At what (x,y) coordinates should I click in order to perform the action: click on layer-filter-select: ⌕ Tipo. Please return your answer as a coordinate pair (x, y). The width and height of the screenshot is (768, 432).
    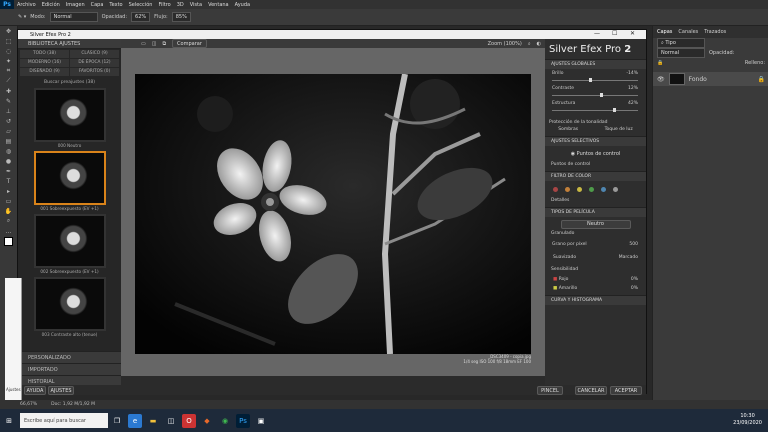
    Looking at the image, I should click on (681, 43).